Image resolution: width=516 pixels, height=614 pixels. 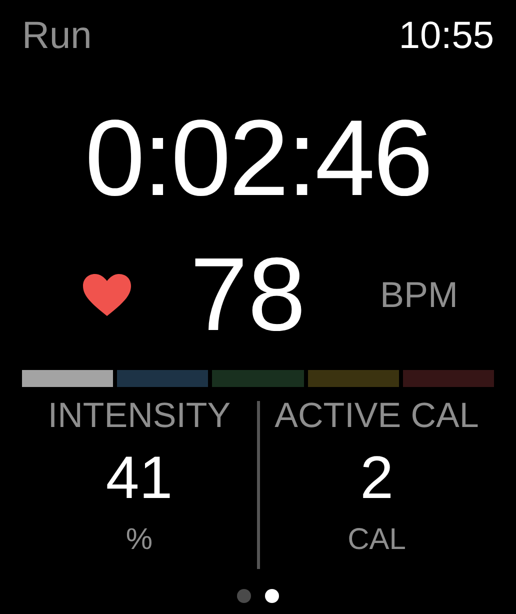 What do you see at coordinates (377, 478) in the screenshot?
I see `metric-value: 2` at bounding box center [377, 478].